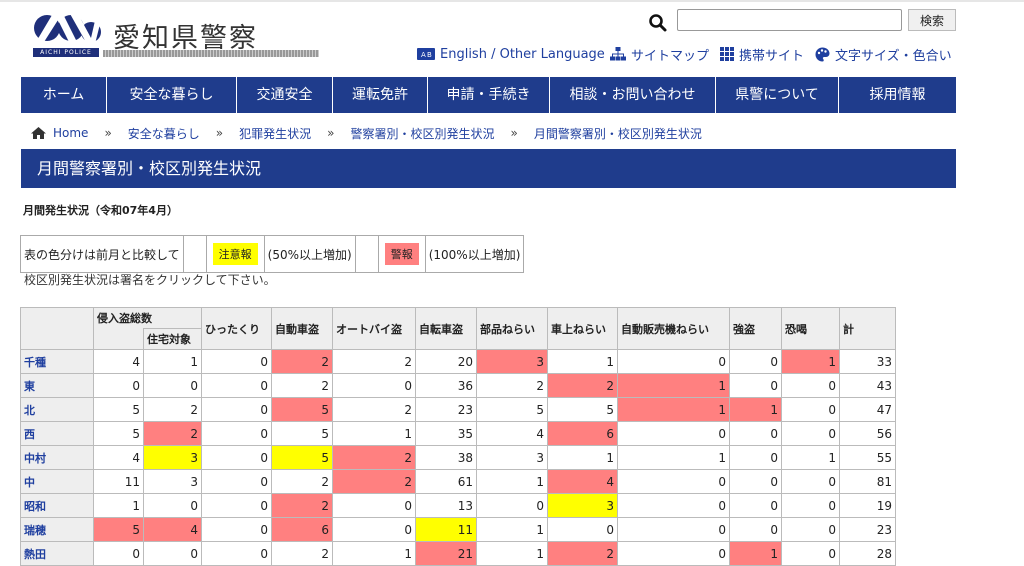 The height and width of the screenshot is (566, 1024). What do you see at coordinates (100, 210) in the screenshot?
I see `section-subheading: 月間発生状況（令和07年4月）` at bounding box center [100, 210].